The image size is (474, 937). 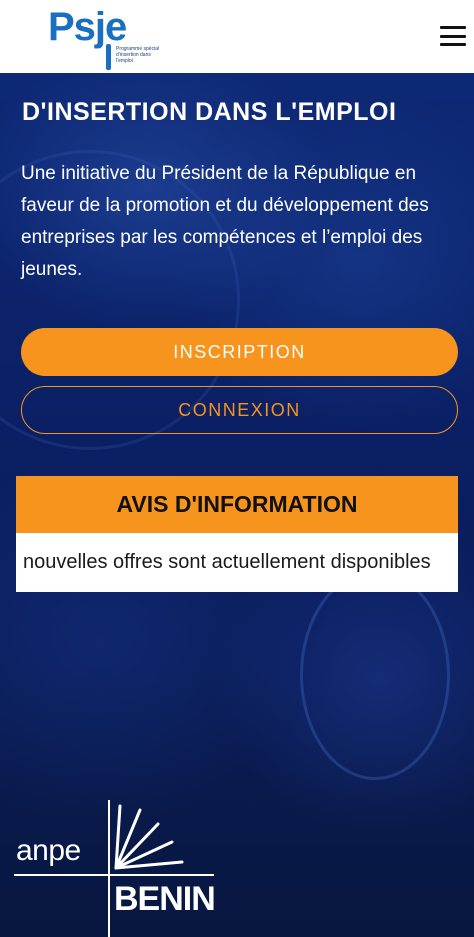 What do you see at coordinates (48, 850) in the screenshot?
I see `anpe-wordmark: anpe` at bounding box center [48, 850].